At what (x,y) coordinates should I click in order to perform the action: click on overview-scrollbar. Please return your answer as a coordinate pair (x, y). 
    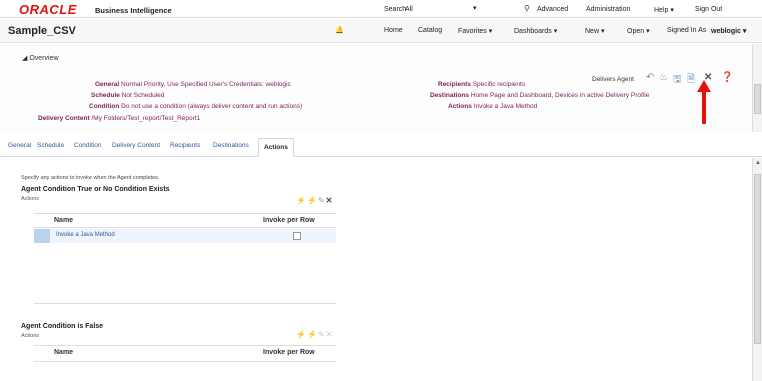
    Looking at the image, I should click on (757, 88).